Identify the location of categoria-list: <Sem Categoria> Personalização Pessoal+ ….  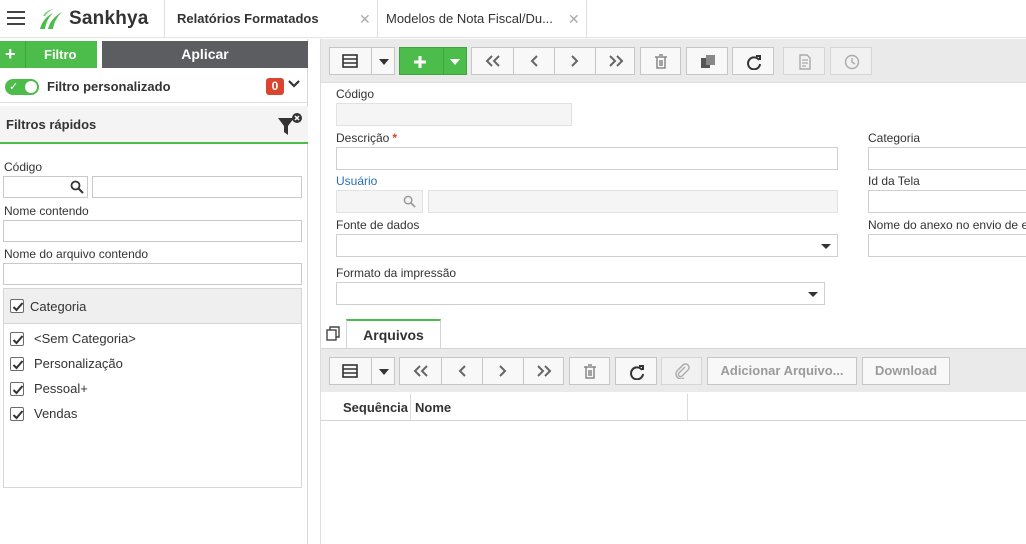
(152, 405).